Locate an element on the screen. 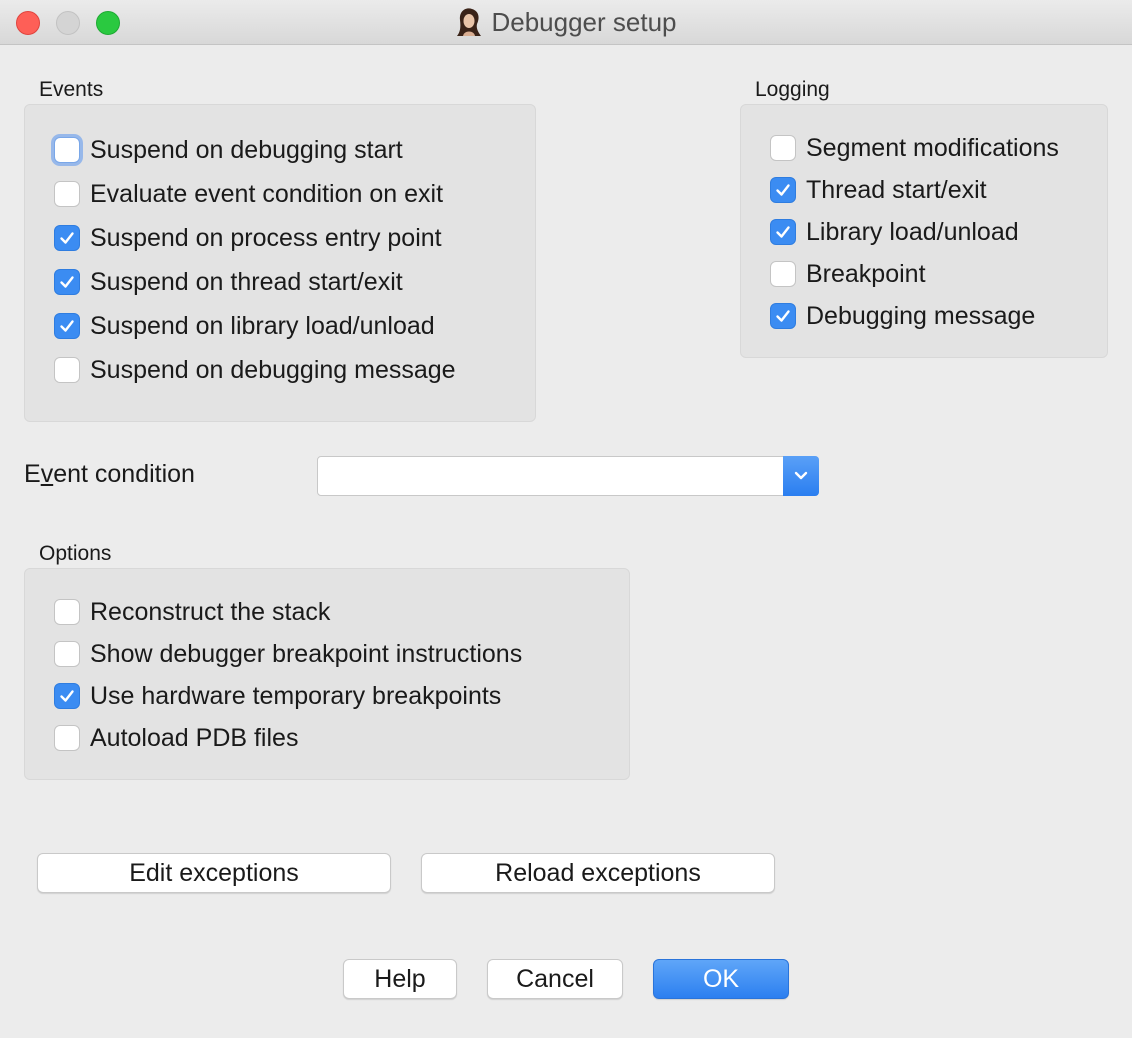  checkbox-label: Evaluate event condition on exit is located at coordinates (267, 193).